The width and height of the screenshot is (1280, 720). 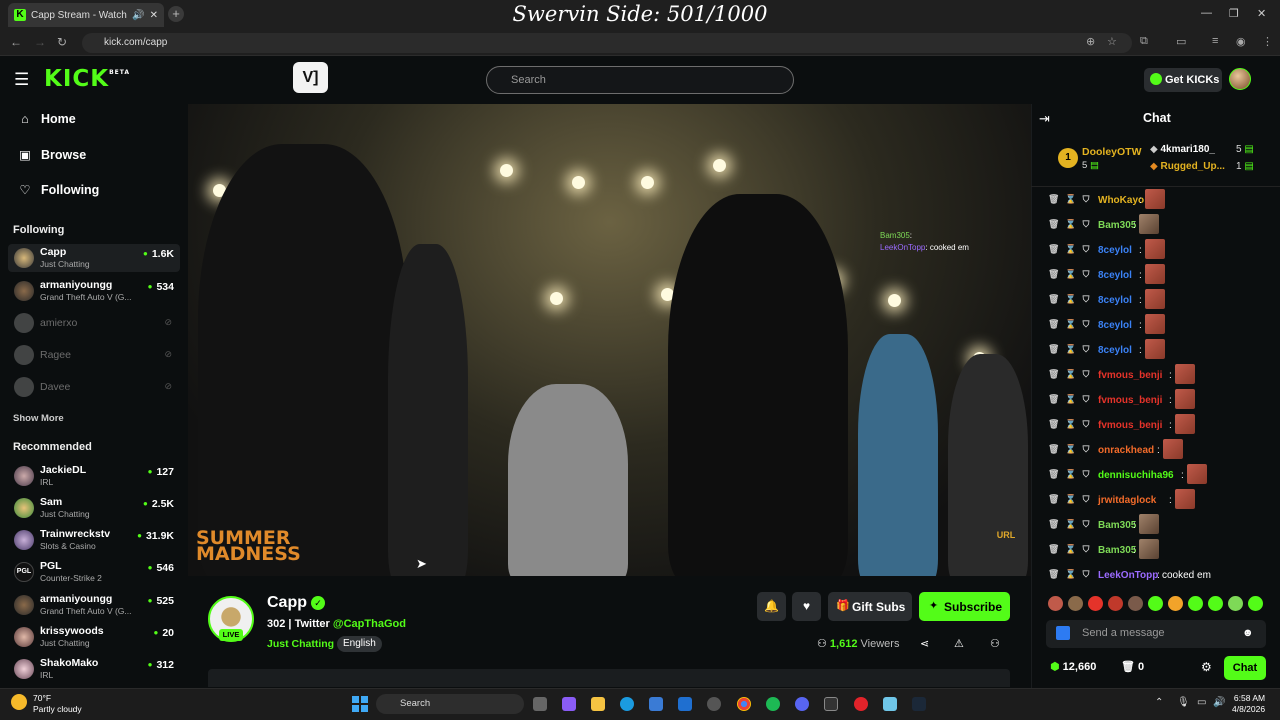 I want to click on chat-identity-icon, so click(x=1063, y=633).